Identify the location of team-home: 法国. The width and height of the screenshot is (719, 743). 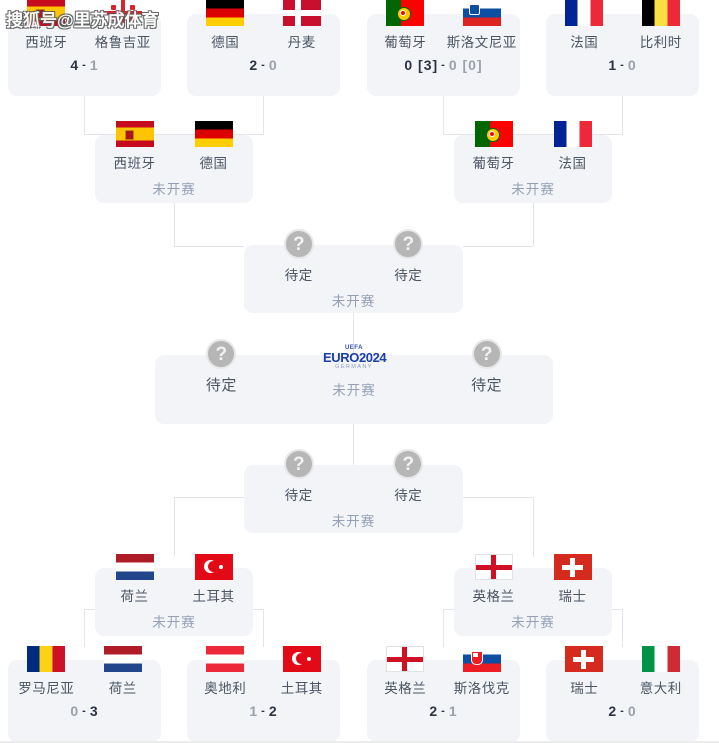
(584, 25).